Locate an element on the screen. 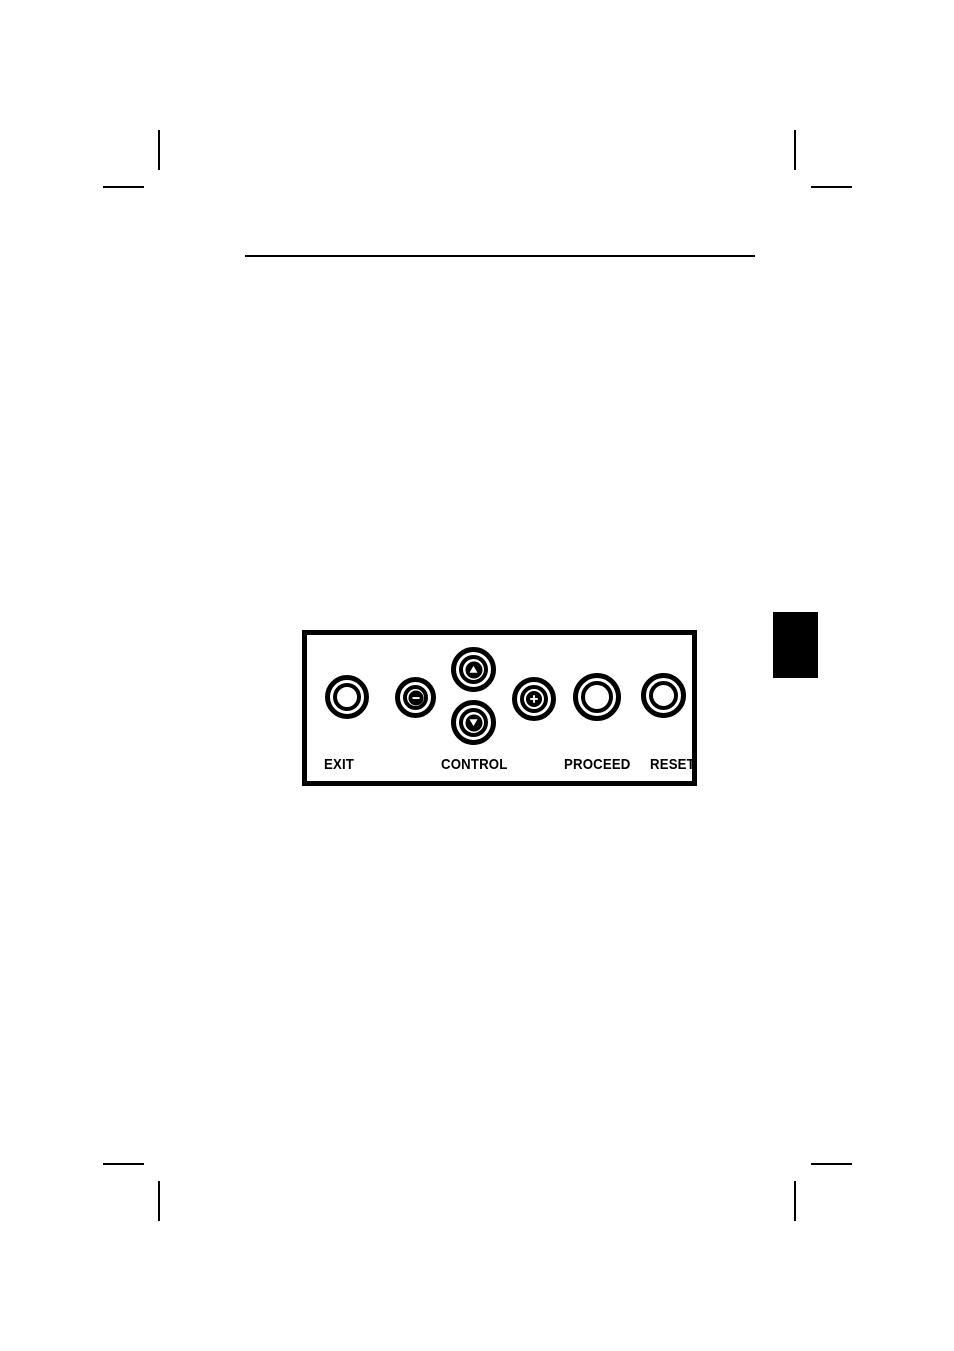 The image size is (954, 1351). proceed-button is located at coordinates (597, 697).